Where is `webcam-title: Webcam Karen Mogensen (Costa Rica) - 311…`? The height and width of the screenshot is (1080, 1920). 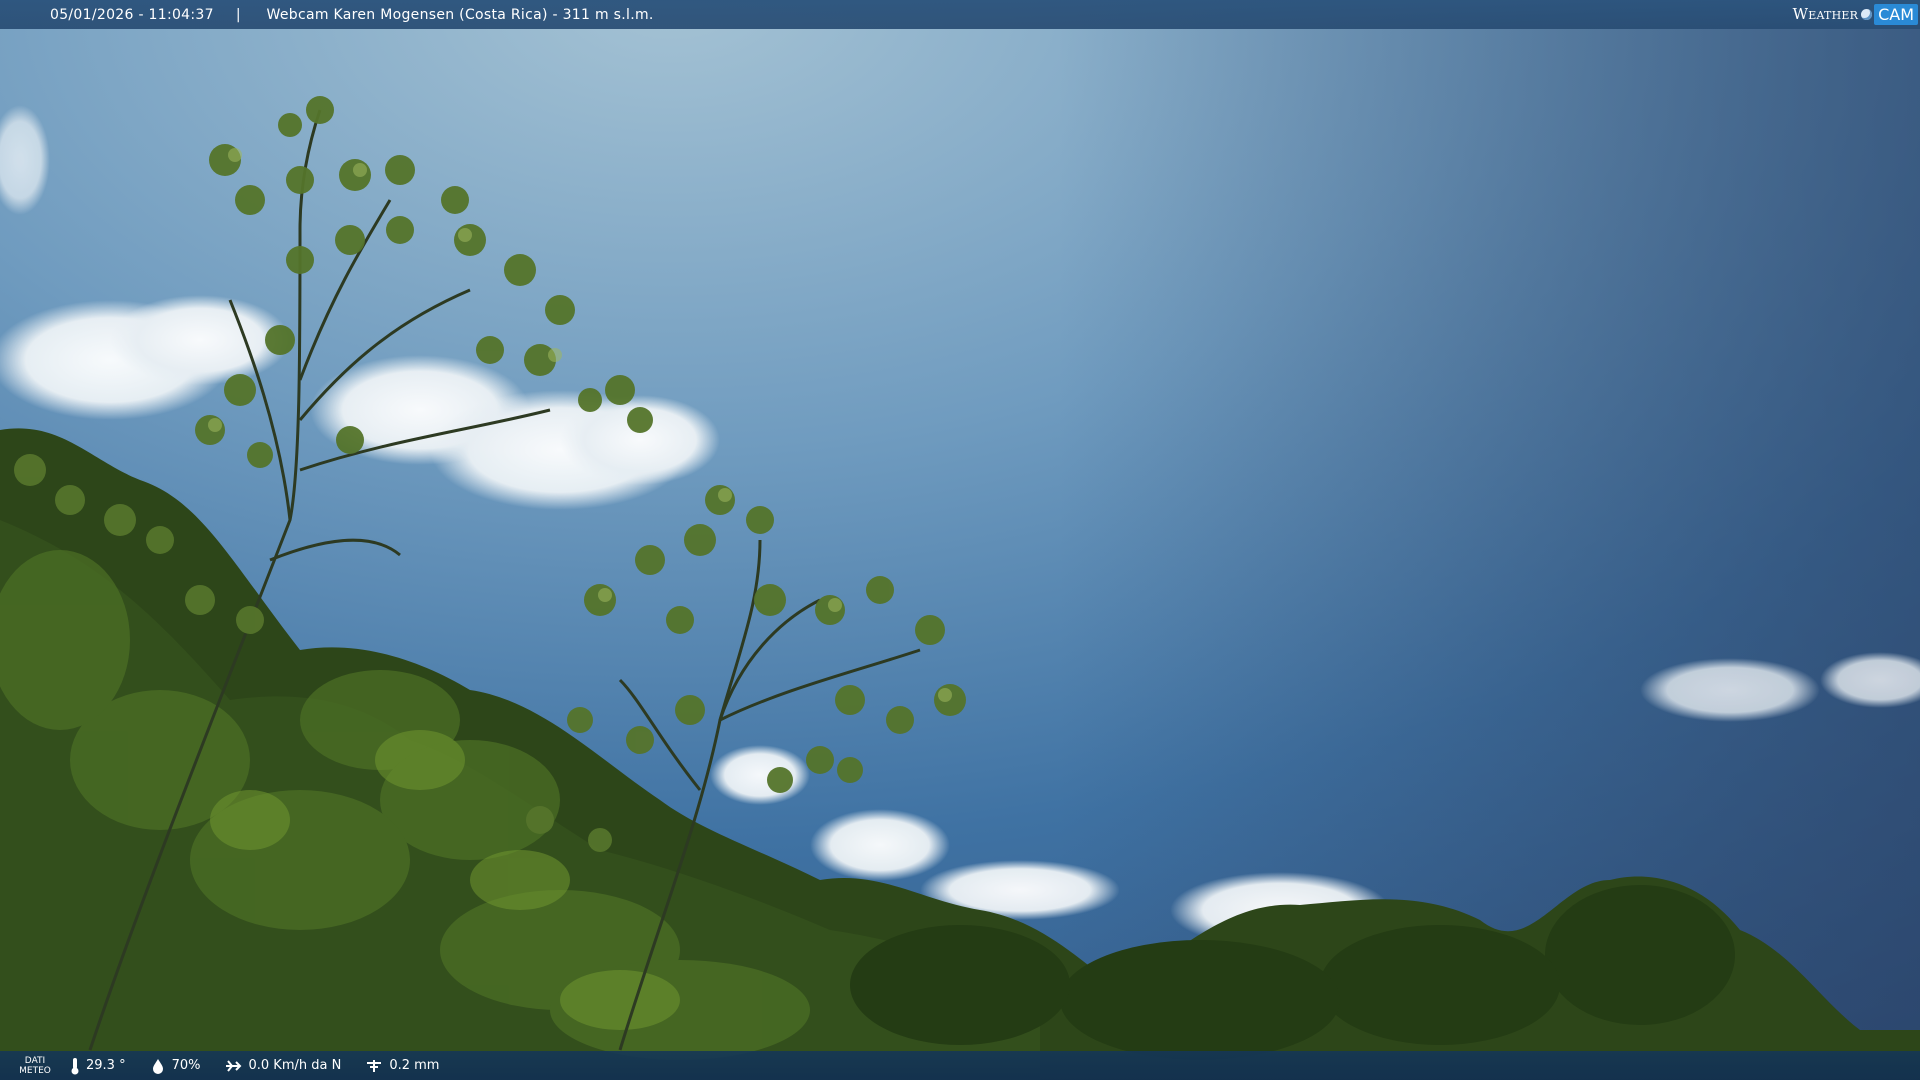 webcam-title: Webcam Karen Mogensen (Costa Rica) - 311… is located at coordinates (460, 14).